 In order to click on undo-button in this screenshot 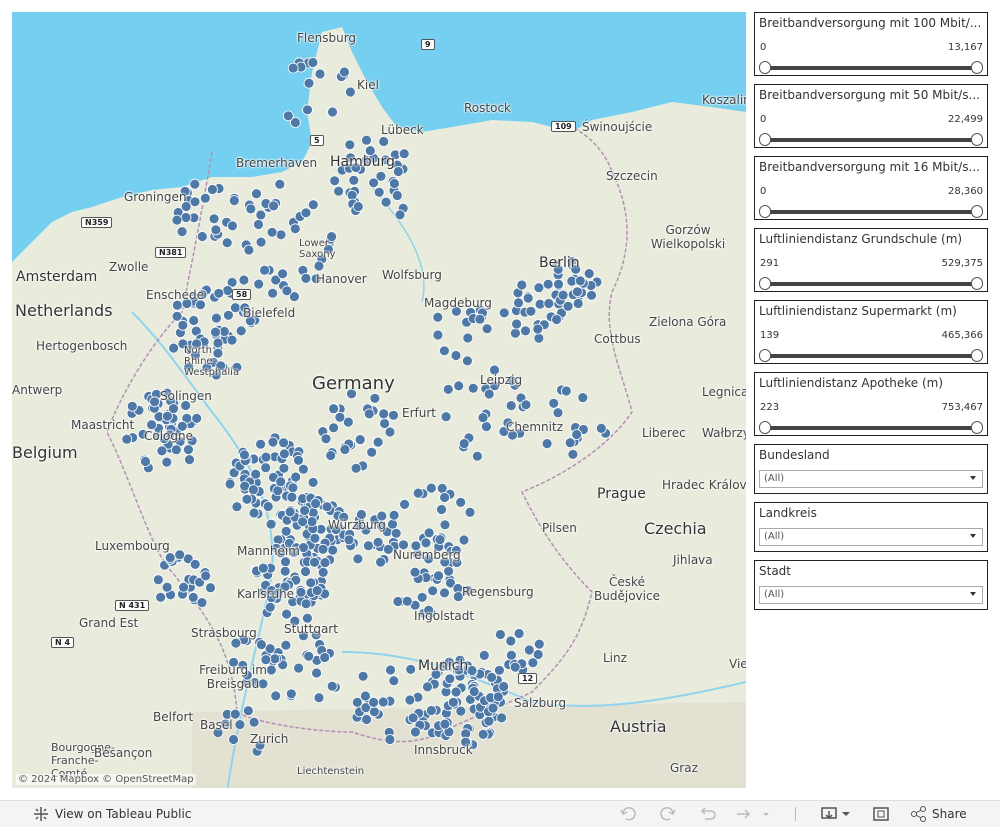, I will do `click(628, 814)`.